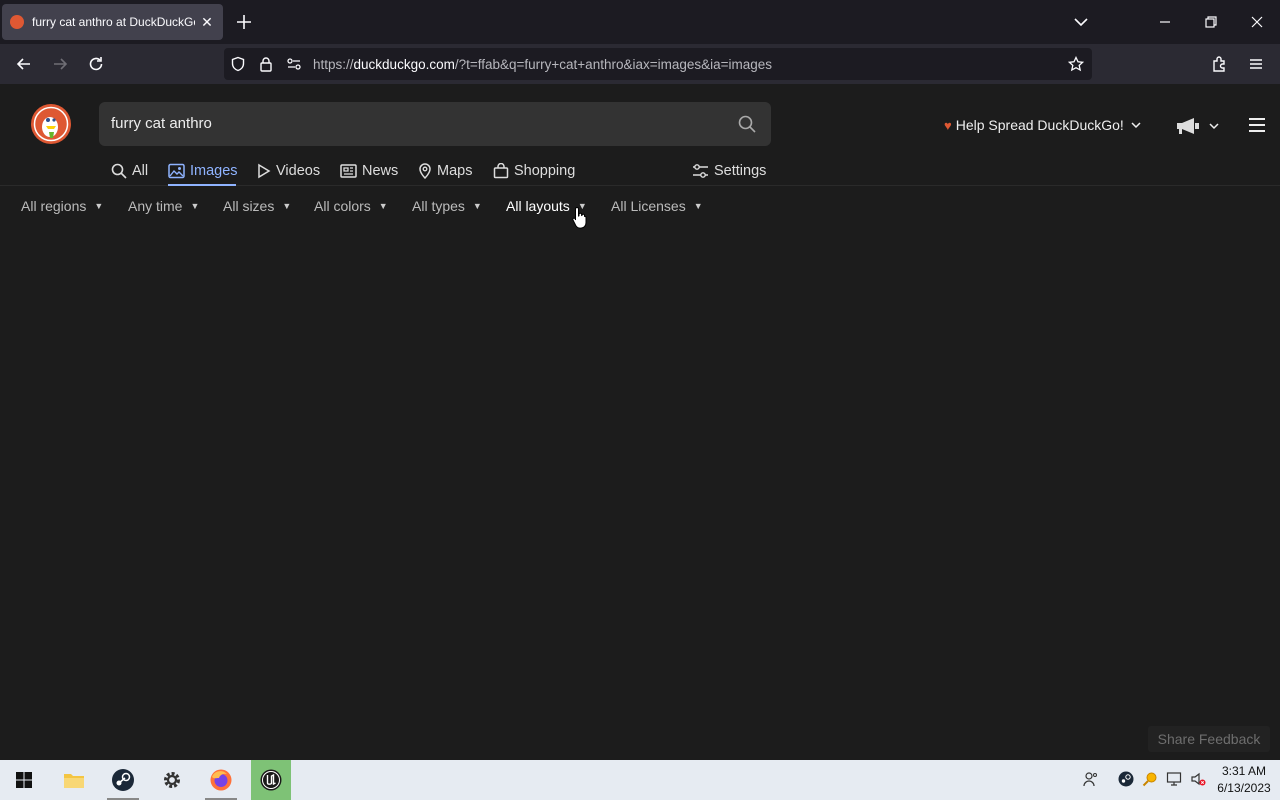 The image size is (1280, 800). I want to click on browser-tab-title: furry cat anthro at DuckDuckGo, so click(113, 22).